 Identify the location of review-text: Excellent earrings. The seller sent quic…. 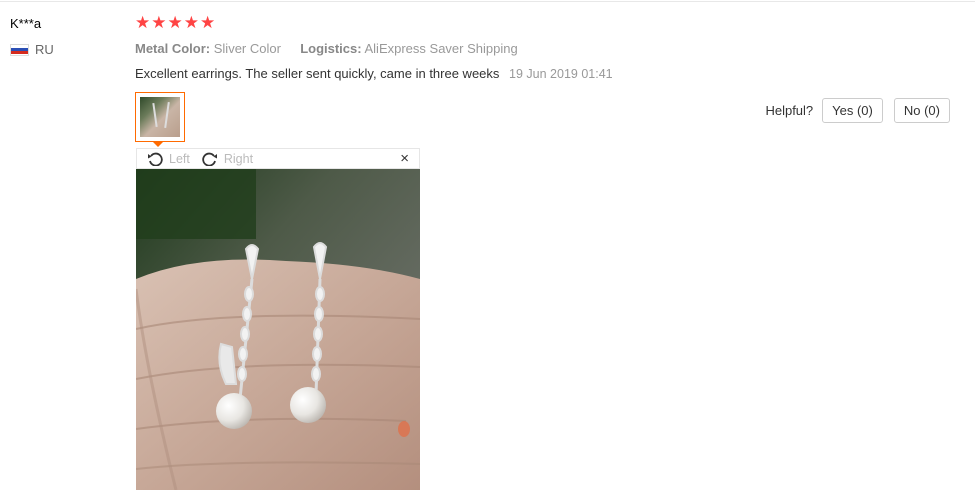
(317, 73).